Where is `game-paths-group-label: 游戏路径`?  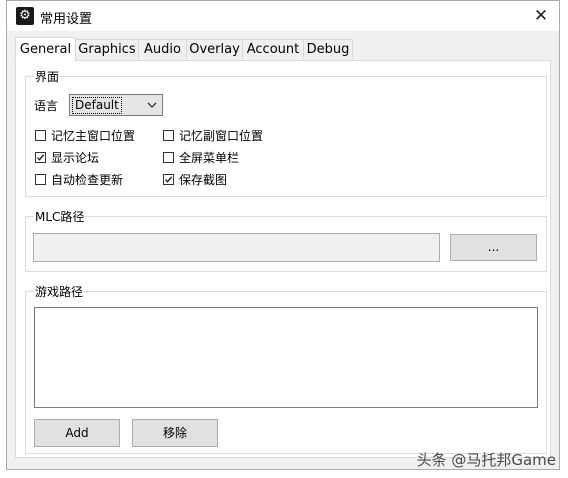
game-paths-group-label: 游戏路径 is located at coordinates (59, 291).